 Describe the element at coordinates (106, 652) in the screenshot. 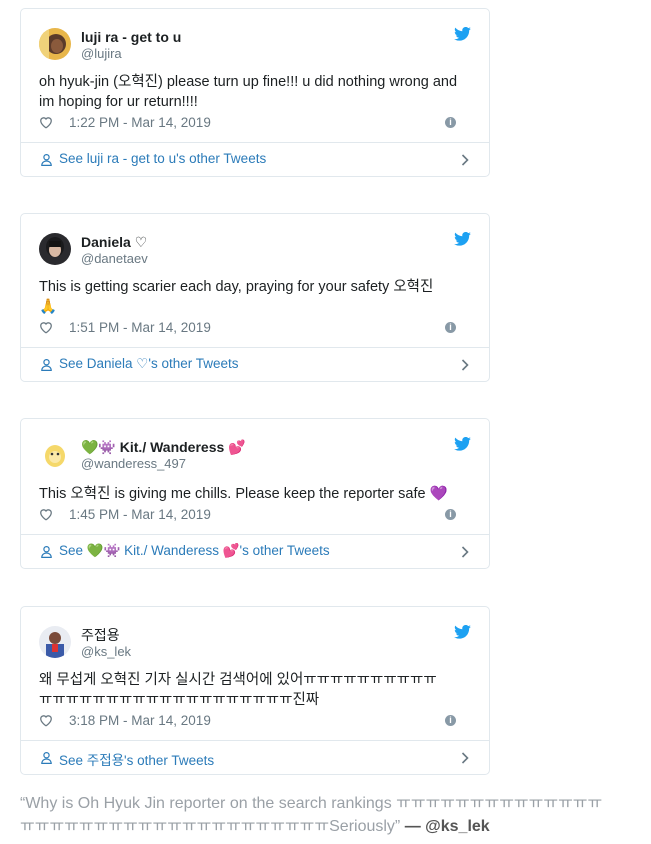

I see `handle: @ks_lek` at that location.